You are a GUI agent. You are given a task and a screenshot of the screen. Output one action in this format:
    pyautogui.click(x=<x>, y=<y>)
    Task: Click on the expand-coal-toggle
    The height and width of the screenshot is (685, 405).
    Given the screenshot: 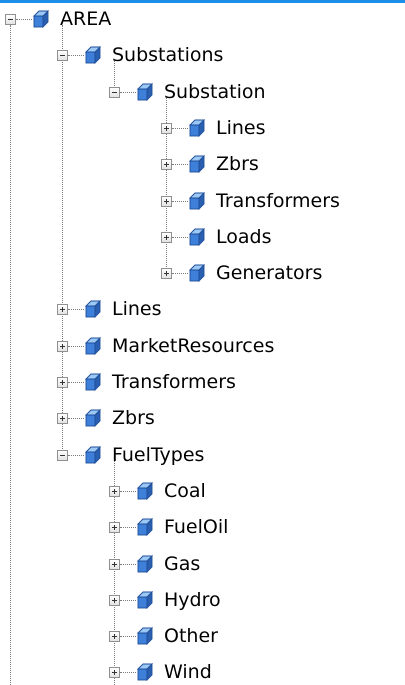 What is the action you would take?
    pyautogui.click(x=114, y=491)
    